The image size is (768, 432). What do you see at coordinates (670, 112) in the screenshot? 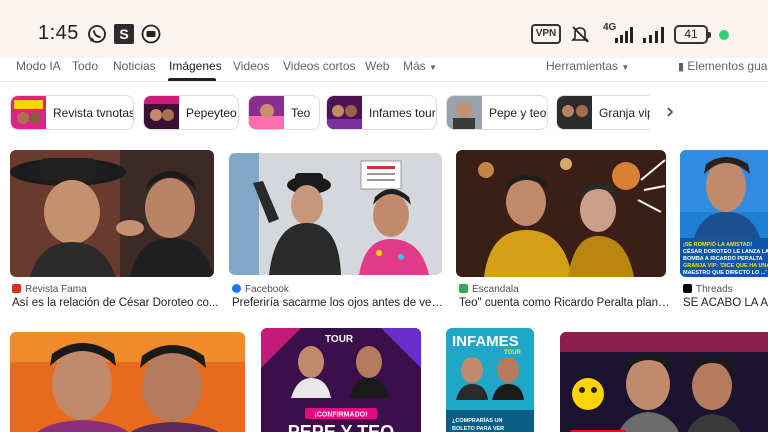
I see `chevron-right-icon` at bounding box center [670, 112].